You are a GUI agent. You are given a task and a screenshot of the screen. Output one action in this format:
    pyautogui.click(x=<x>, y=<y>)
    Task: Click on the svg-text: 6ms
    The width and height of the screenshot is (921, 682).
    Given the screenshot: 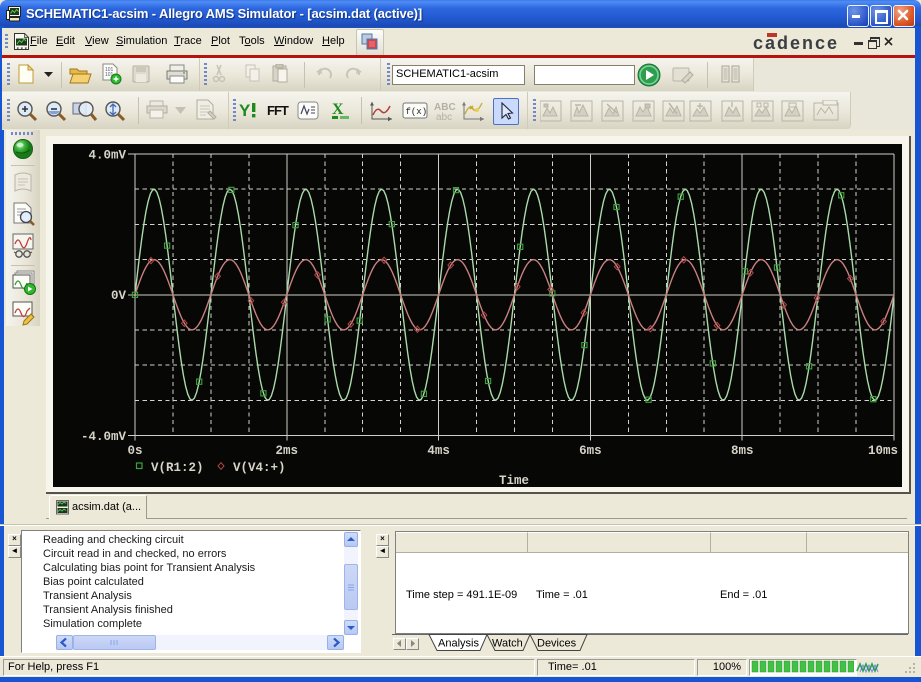 What is the action you would take?
    pyautogui.click(x=590, y=451)
    